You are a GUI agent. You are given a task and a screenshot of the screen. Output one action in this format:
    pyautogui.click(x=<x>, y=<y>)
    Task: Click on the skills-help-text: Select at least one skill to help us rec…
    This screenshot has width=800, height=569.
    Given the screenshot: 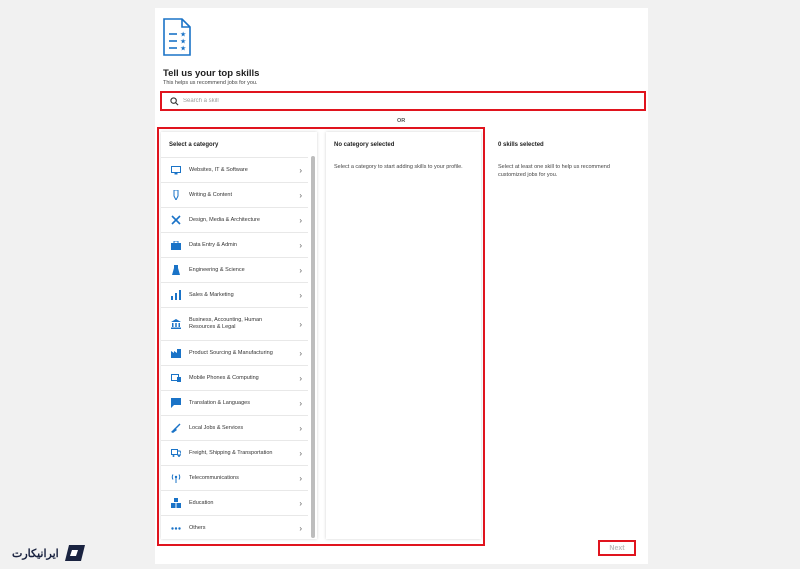 What is the action you would take?
    pyautogui.click(x=554, y=171)
    